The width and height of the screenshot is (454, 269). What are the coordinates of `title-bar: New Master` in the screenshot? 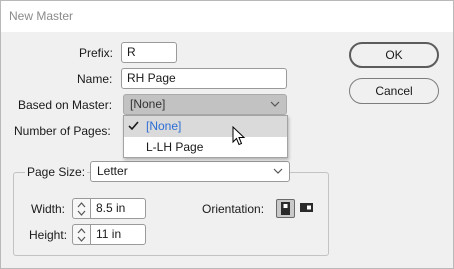 It's located at (227, 16).